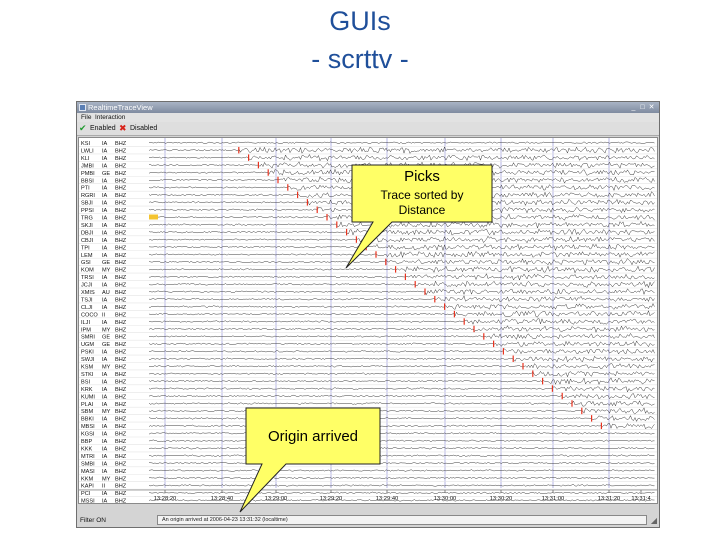  Describe the element at coordinates (633, 107) in the screenshot. I see `minimize-icon: _` at that location.